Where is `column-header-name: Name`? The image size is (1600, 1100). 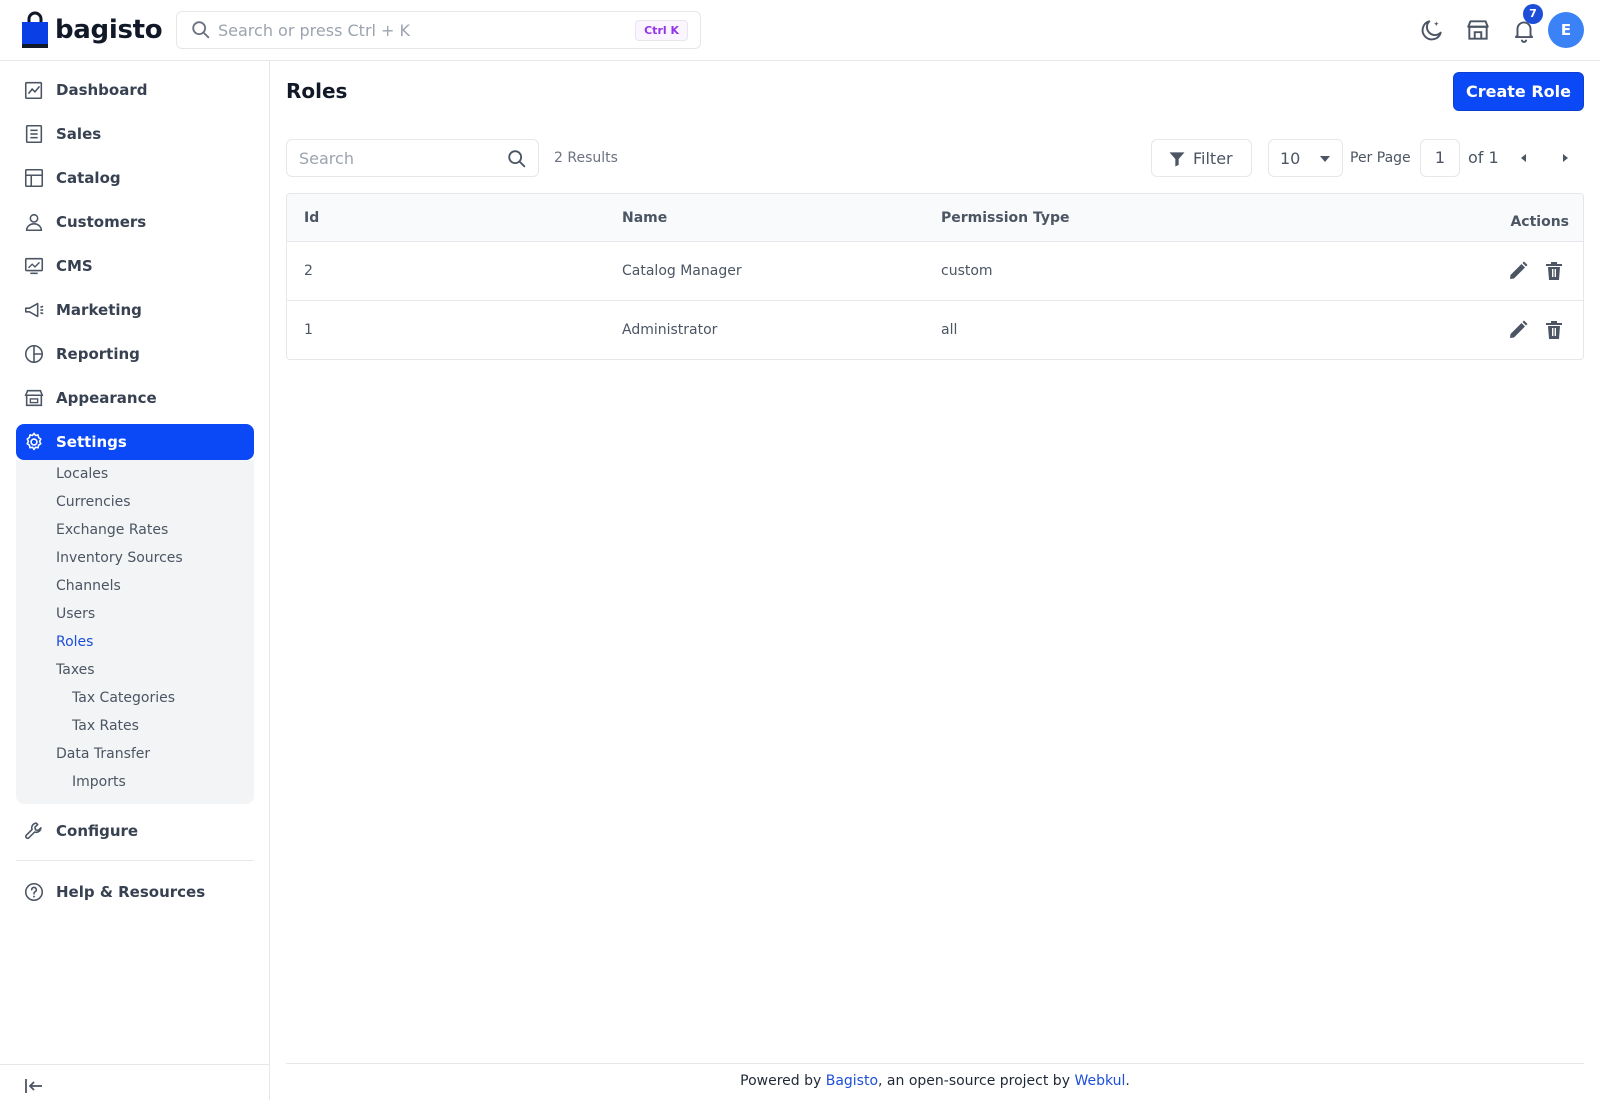 column-header-name: Name is located at coordinates (644, 218).